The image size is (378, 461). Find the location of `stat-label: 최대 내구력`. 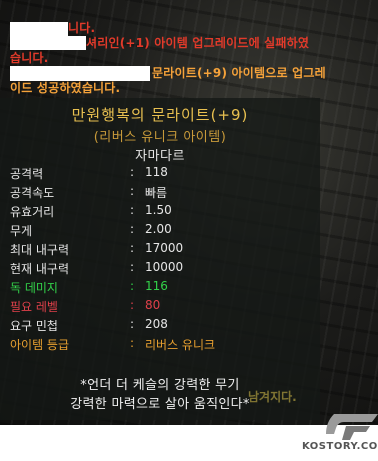

stat-label: 최대 내구력 is located at coordinates (40, 250).